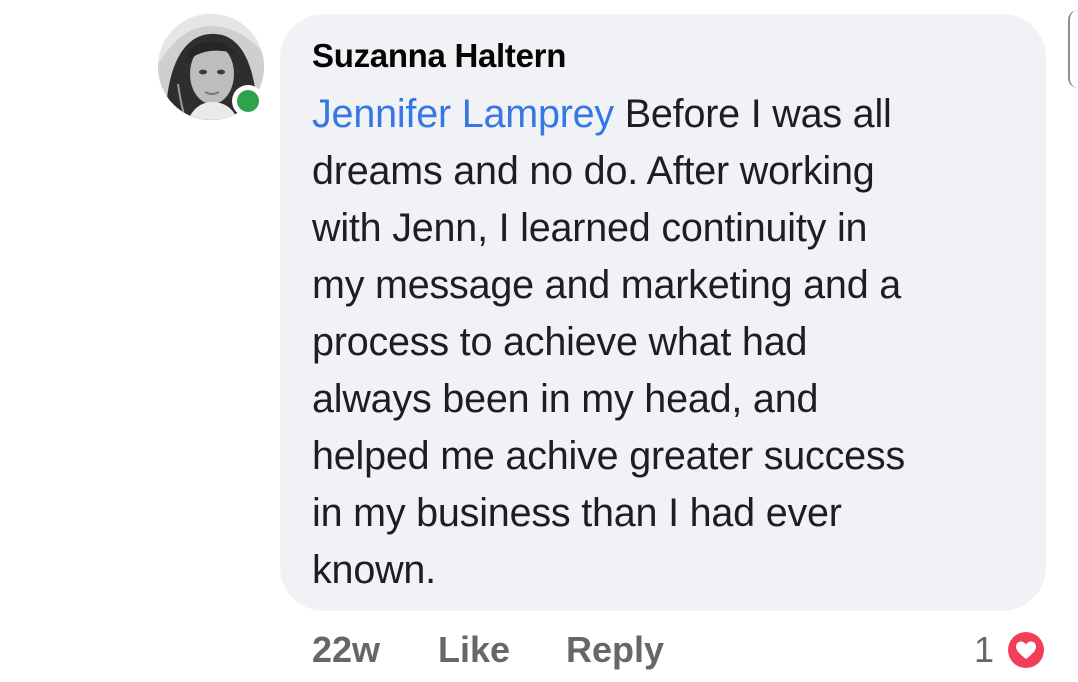  Describe the element at coordinates (560, 342) in the screenshot. I see `comment-line: process to achieve what had` at that location.